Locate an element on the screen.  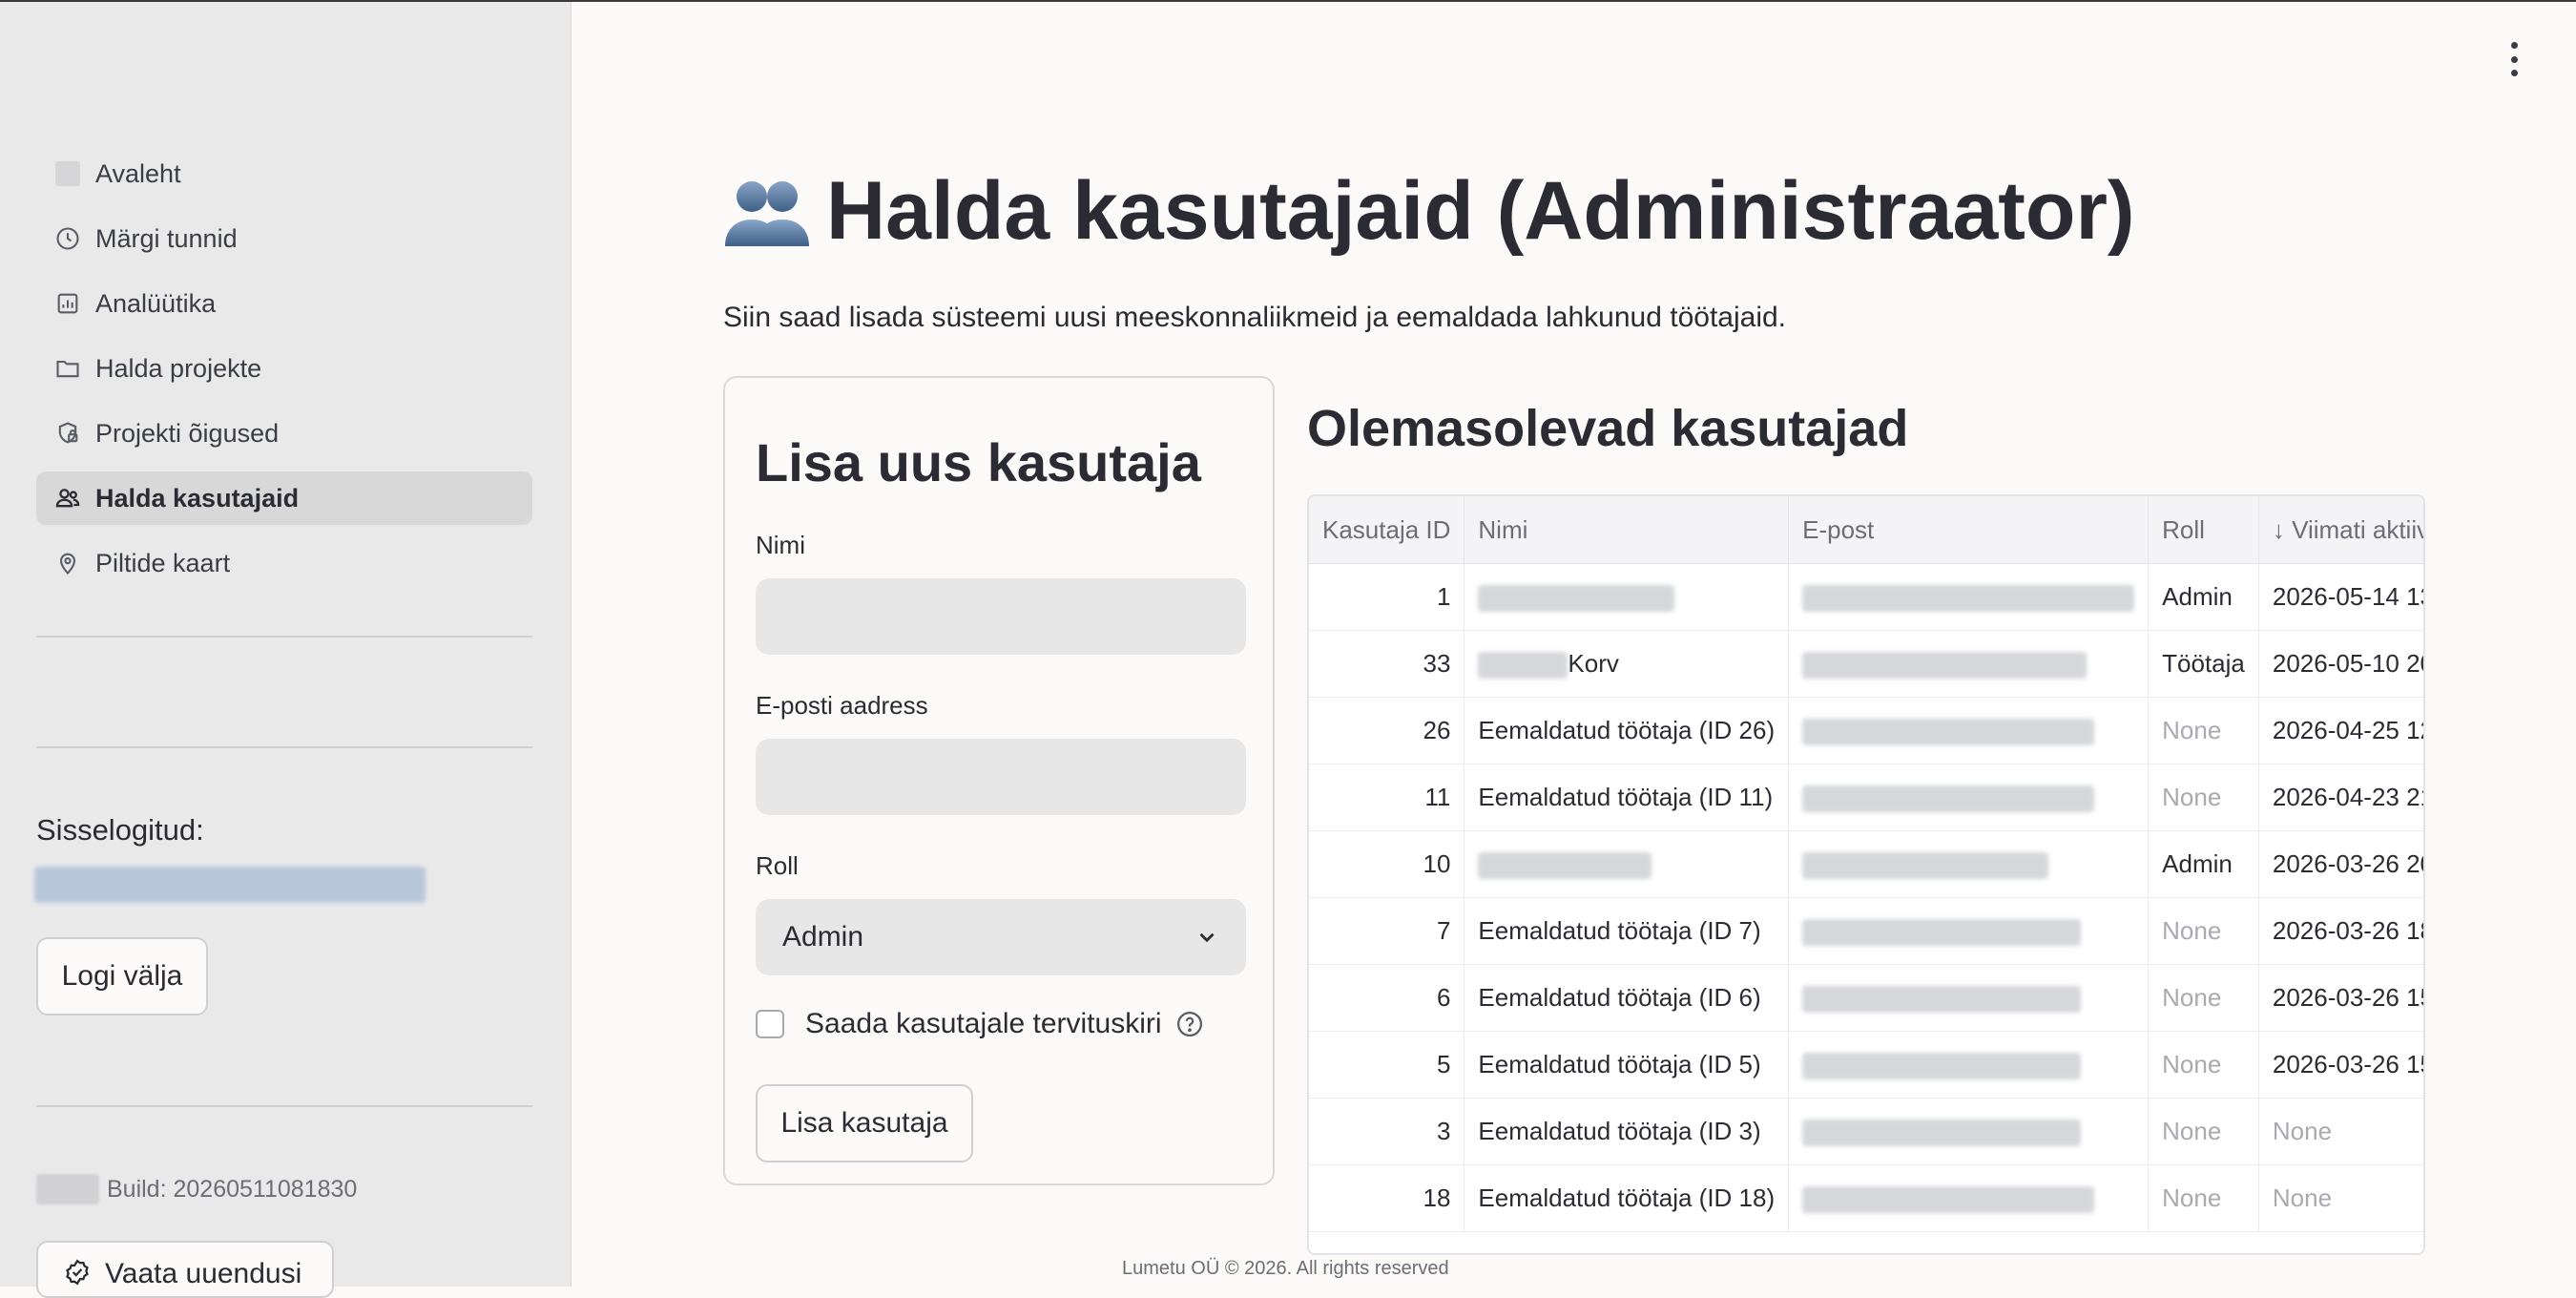
cell-last-active: 2026-03-26 18: is located at coordinates (2340, 931).